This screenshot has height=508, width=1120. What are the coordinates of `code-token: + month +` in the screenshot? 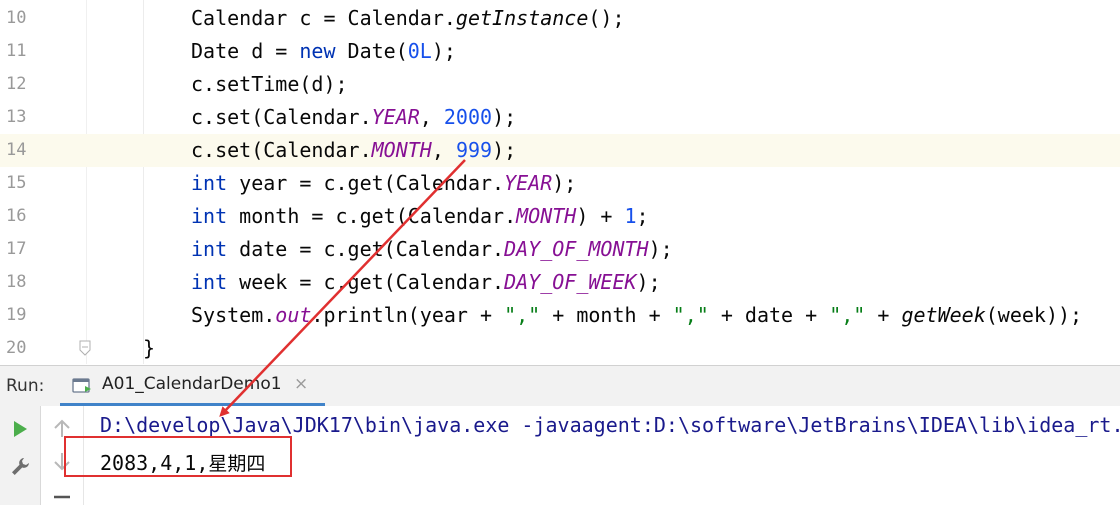 It's located at (606, 315).